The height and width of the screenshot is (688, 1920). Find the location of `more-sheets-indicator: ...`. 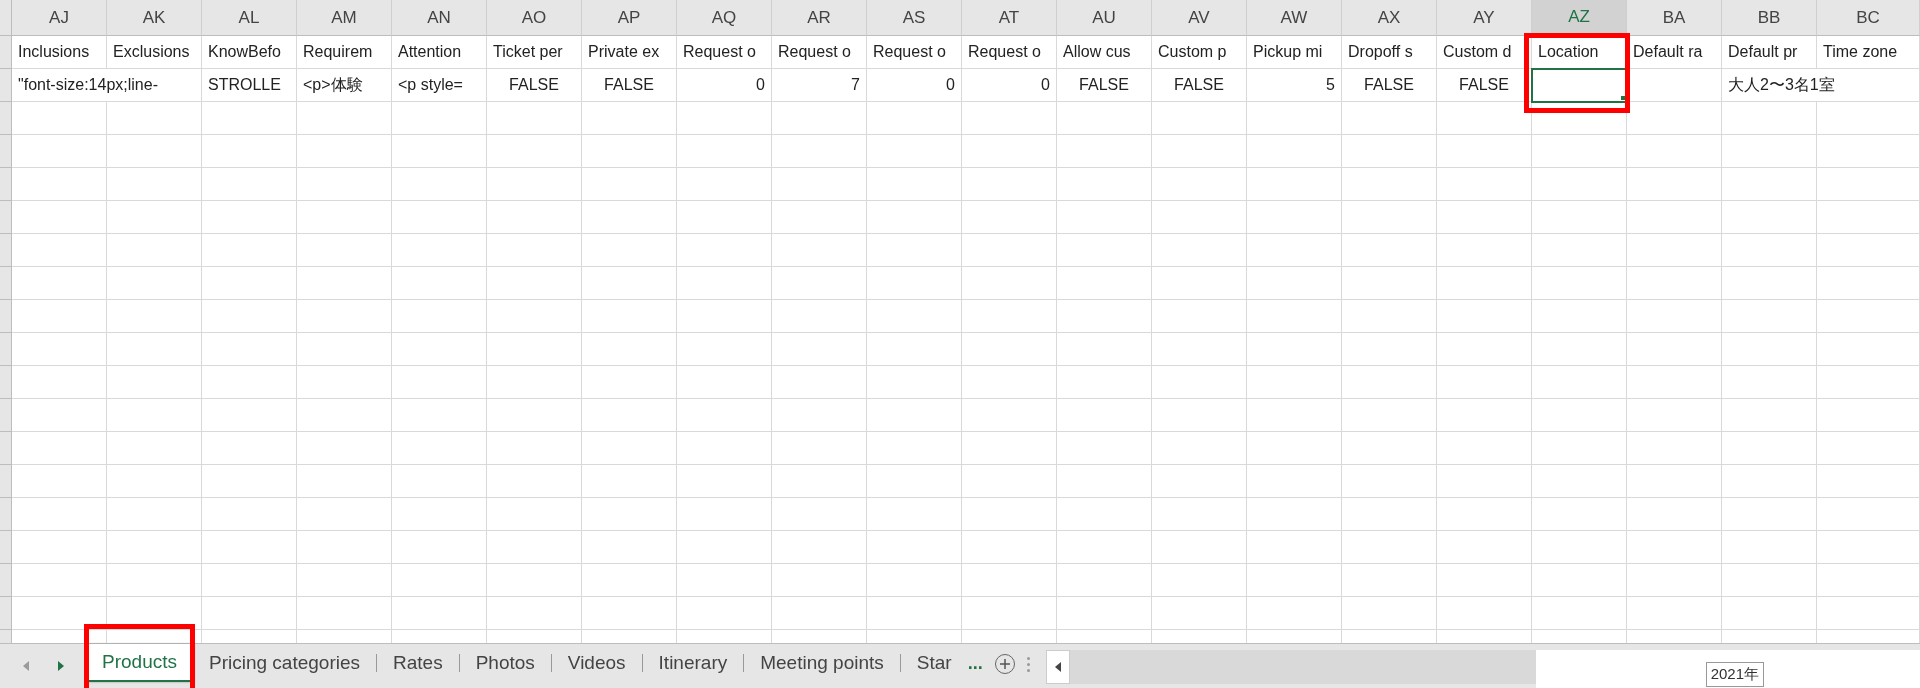

more-sheets-indicator: ... is located at coordinates (975, 663).